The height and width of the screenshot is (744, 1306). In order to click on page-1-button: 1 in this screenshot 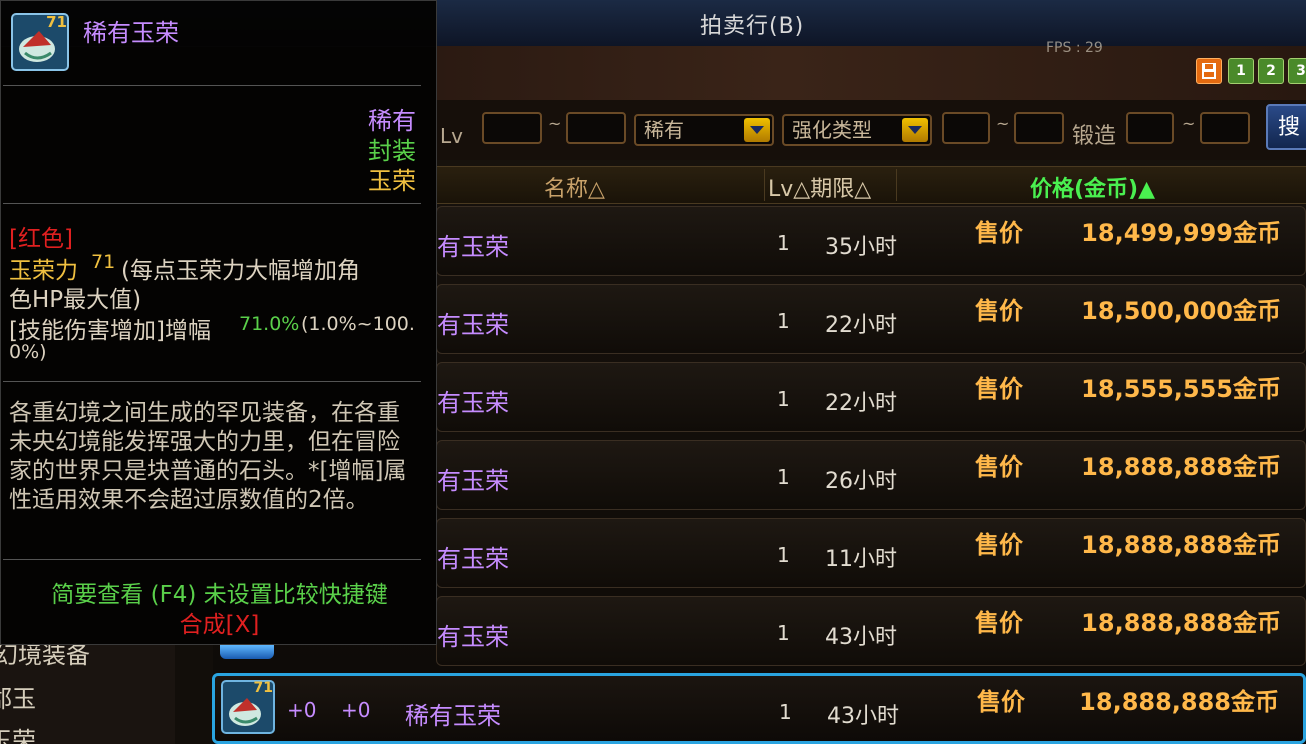, I will do `click(1241, 71)`.